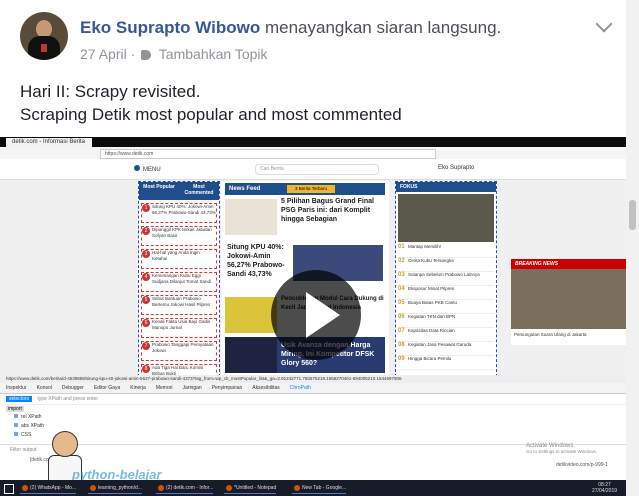 The image size is (639, 496). I want to click on fokus-rank: 04, so click(401, 289).